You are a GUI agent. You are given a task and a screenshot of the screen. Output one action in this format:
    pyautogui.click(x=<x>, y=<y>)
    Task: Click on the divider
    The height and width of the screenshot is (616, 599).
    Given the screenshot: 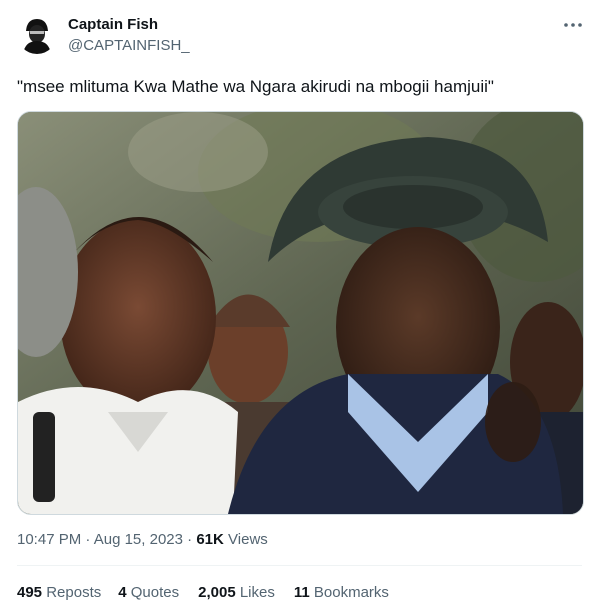 What is the action you would take?
    pyautogui.click(x=299, y=565)
    